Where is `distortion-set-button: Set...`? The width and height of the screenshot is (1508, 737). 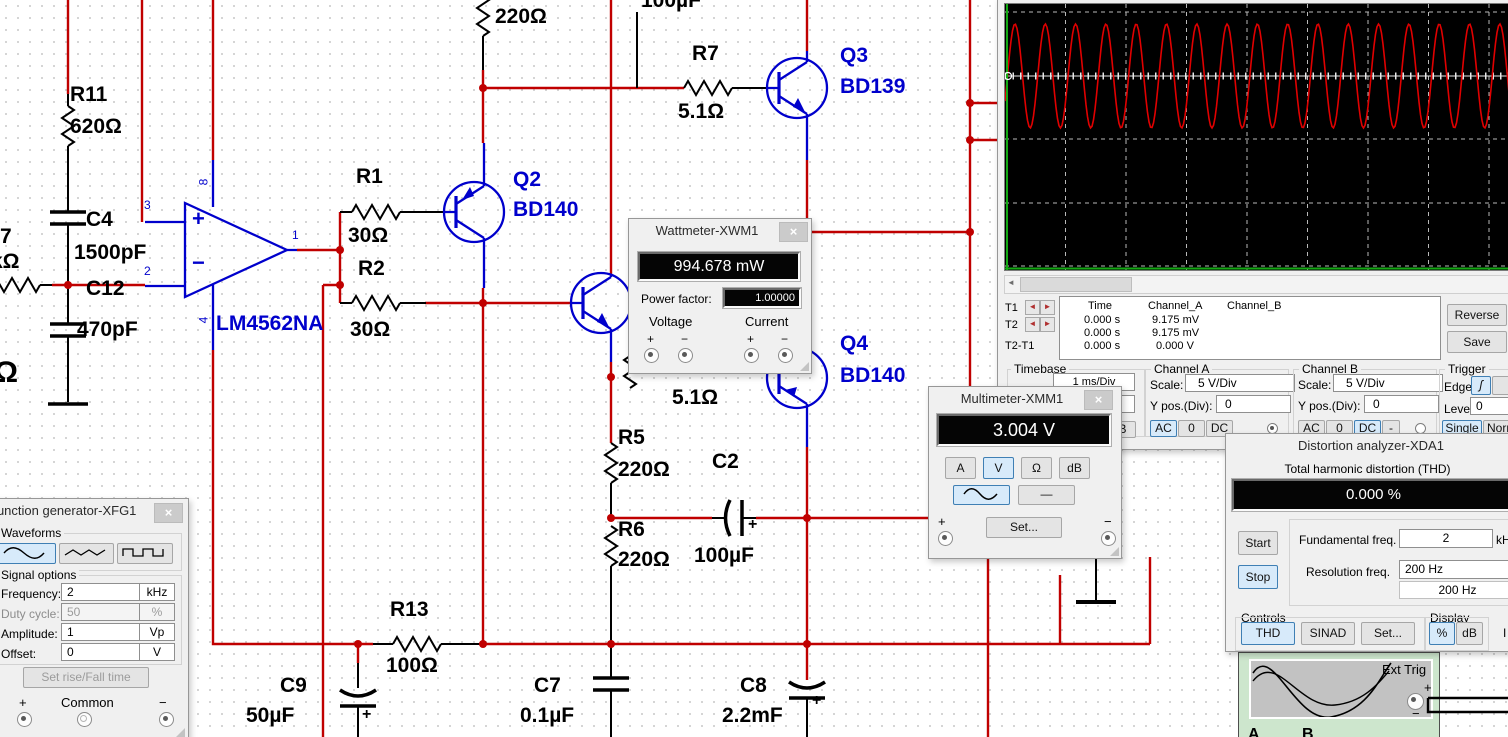
distortion-set-button: Set... is located at coordinates (1388, 633).